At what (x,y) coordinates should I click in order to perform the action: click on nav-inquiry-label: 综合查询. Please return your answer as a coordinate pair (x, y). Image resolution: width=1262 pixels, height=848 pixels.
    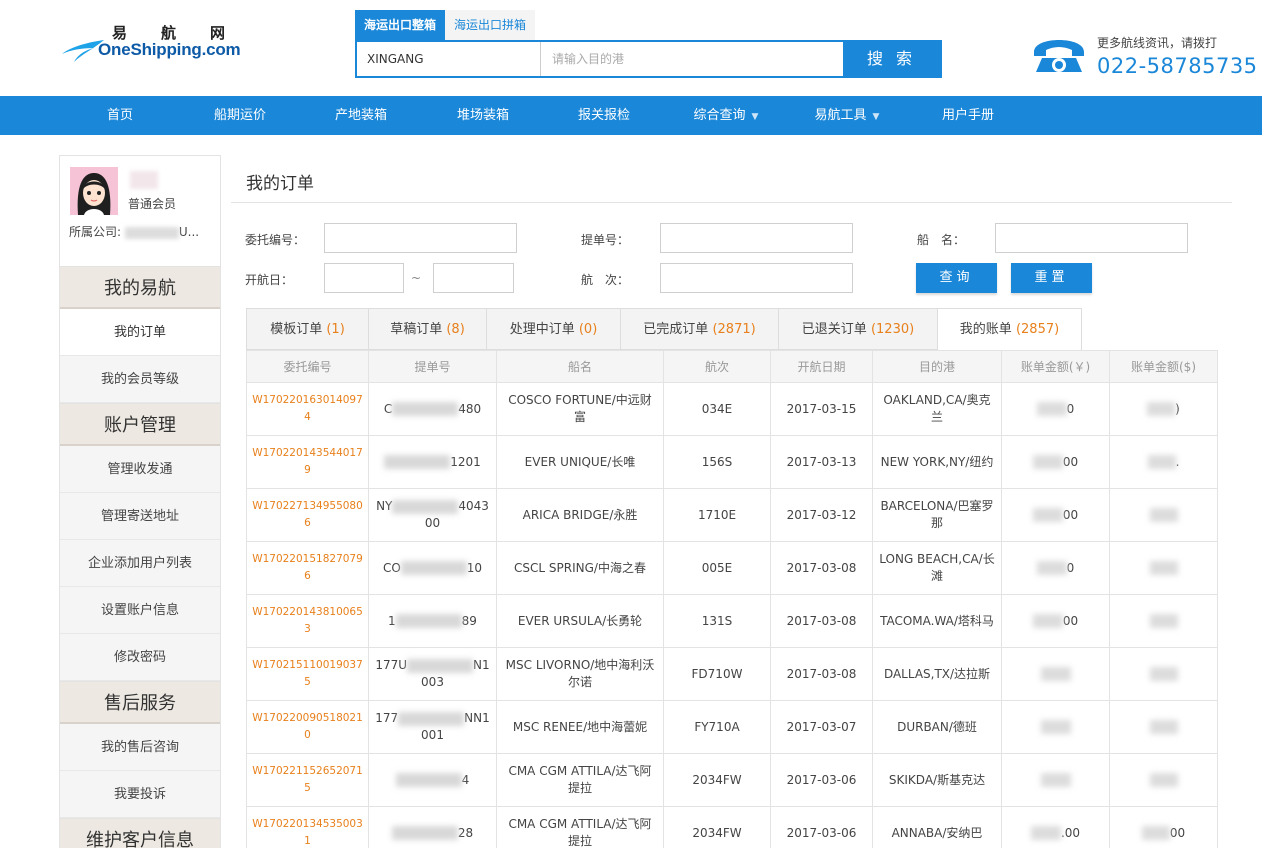
    Looking at the image, I should click on (719, 115).